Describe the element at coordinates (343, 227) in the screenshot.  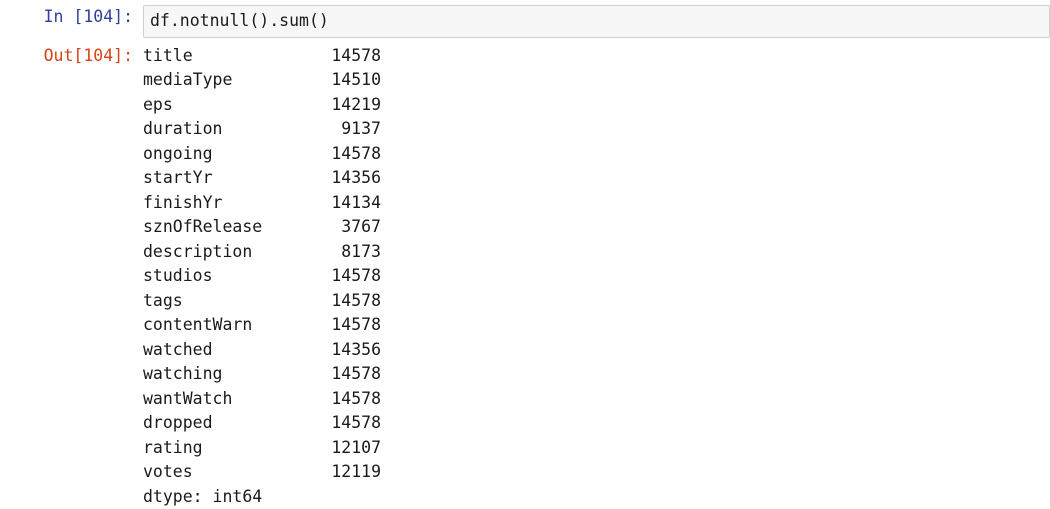
I see `series-count-value: 3767` at that location.